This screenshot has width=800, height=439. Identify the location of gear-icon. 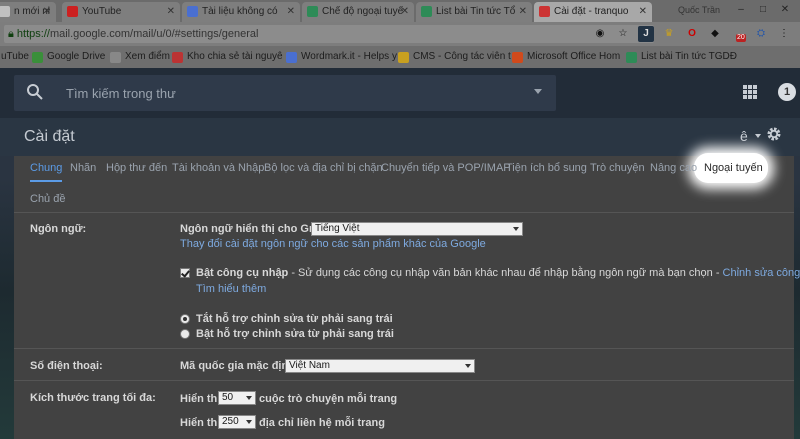
(774, 134).